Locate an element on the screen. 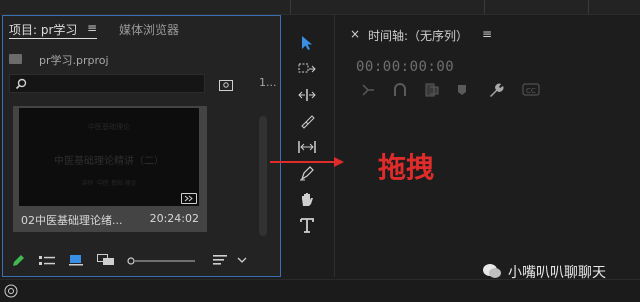  slip-icon is located at coordinates (307, 147).